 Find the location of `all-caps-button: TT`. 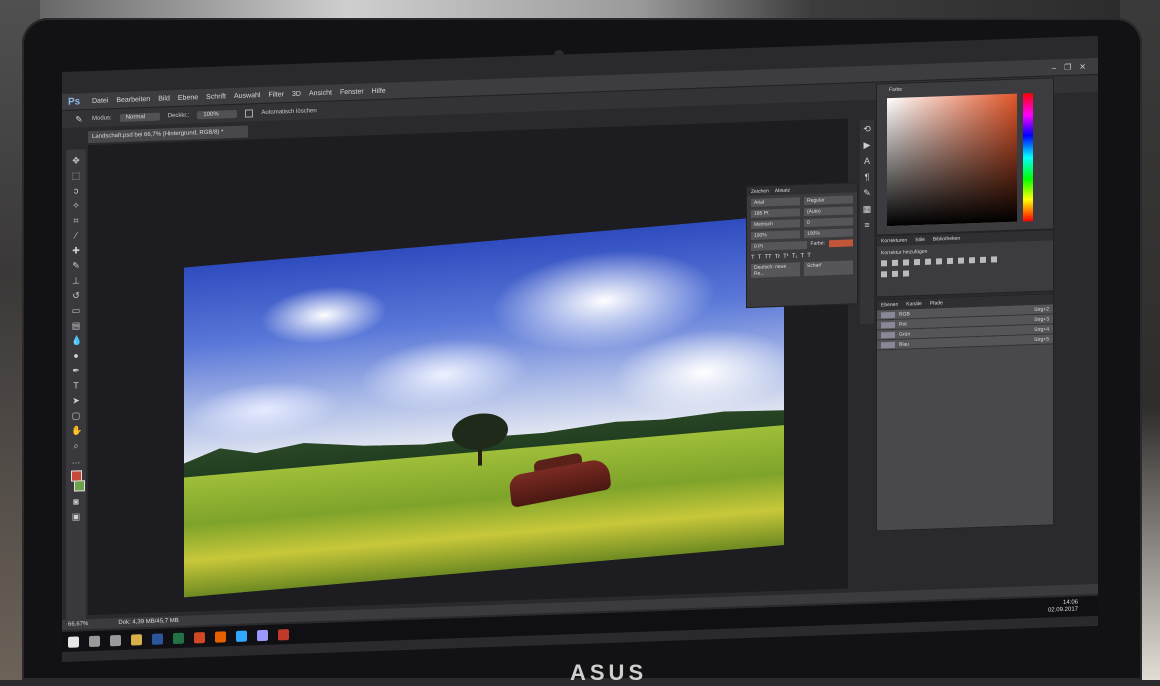

all-caps-button: TT is located at coordinates (767, 257).